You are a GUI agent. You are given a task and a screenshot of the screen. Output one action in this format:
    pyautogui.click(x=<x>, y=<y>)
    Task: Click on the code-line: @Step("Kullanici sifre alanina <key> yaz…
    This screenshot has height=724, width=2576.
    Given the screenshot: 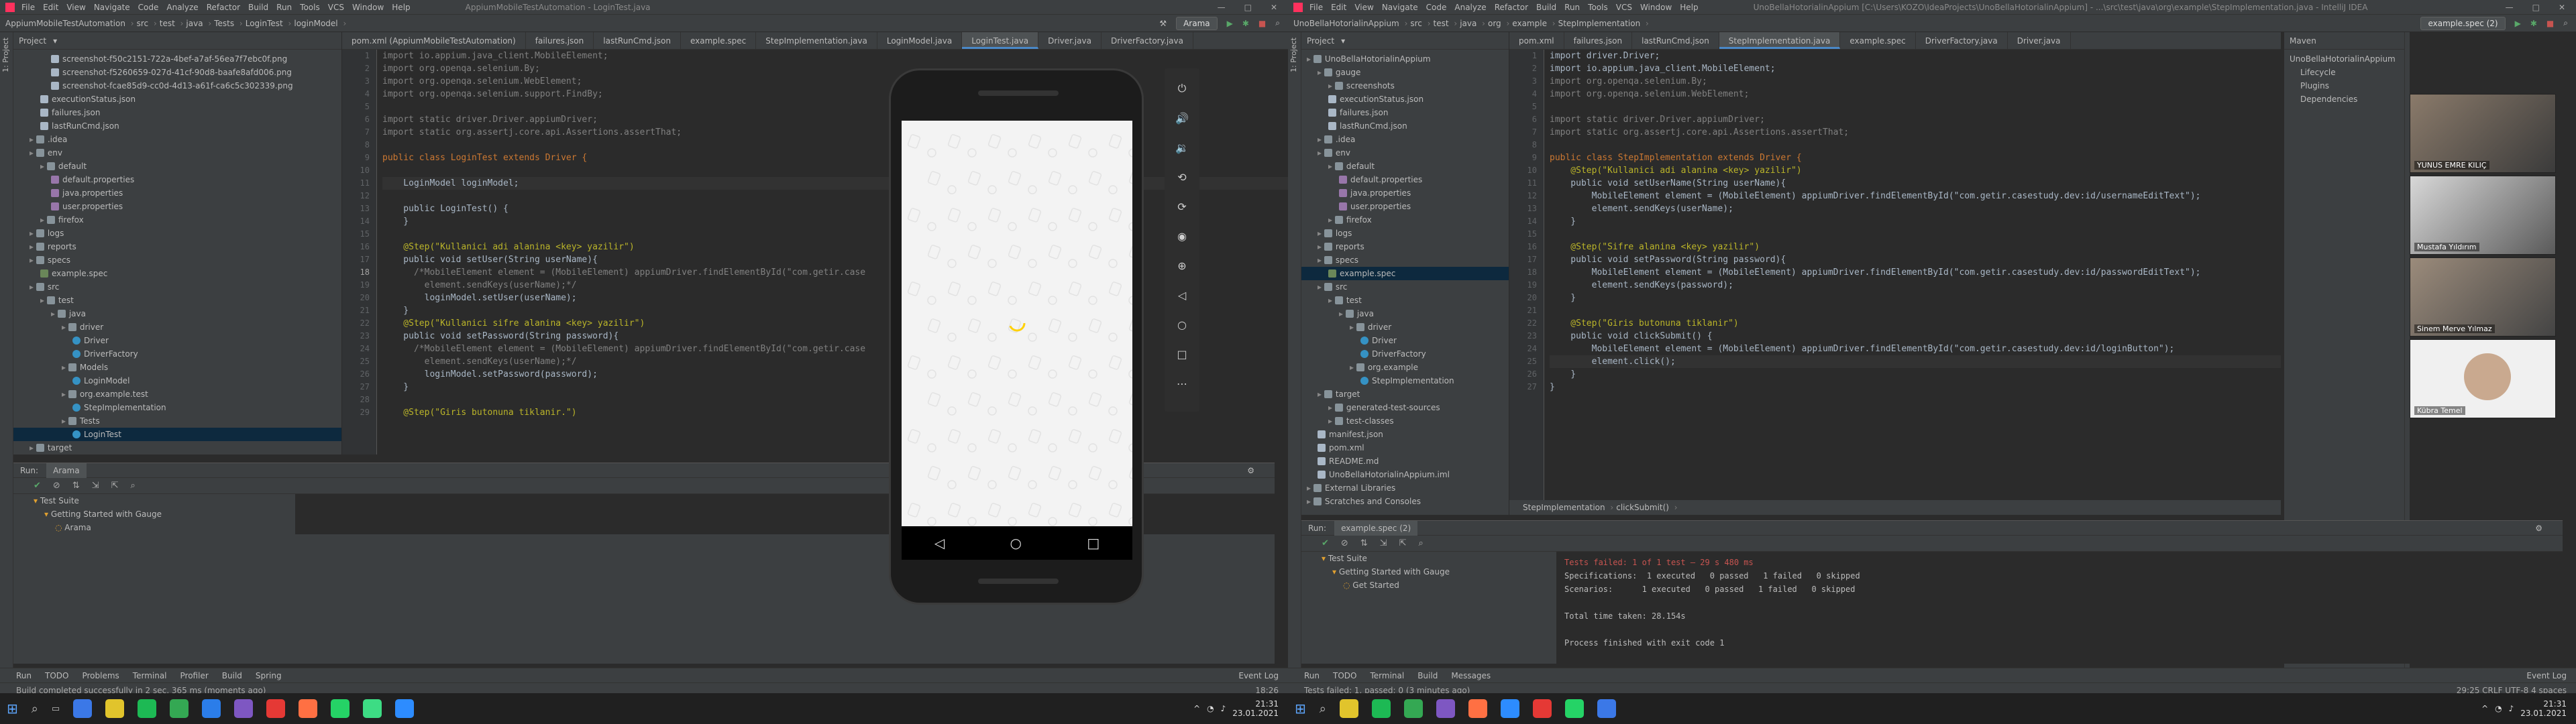 What is the action you would take?
    pyautogui.click(x=835, y=323)
    